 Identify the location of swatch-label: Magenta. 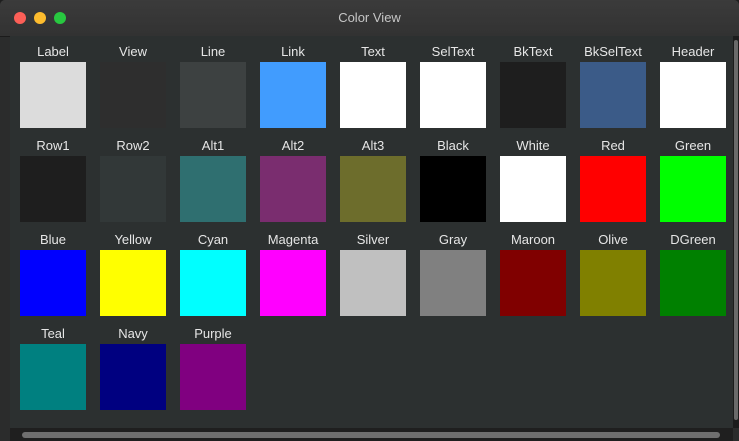
(293, 239).